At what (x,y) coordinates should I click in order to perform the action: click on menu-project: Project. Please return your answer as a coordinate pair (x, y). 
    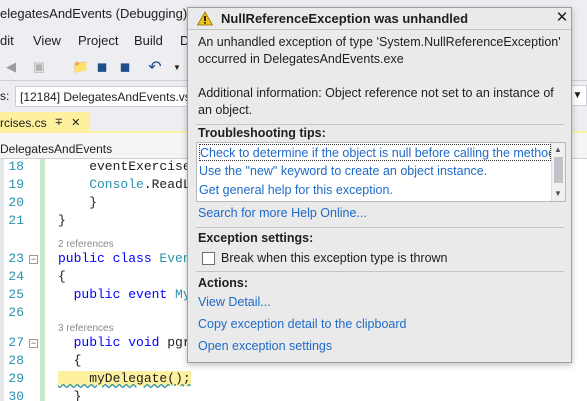
    Looking at the image, I should click on (98, 40).